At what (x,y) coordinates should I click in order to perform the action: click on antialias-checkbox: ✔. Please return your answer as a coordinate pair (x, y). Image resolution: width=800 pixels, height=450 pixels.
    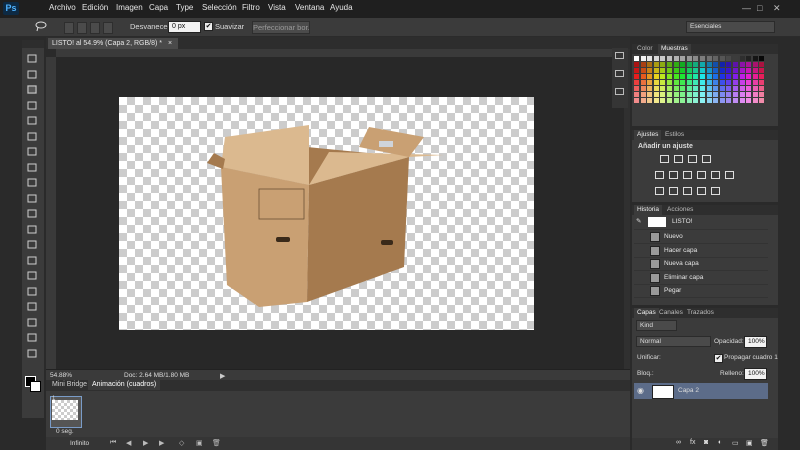
    Looking at the image, I should click on (208, 26).